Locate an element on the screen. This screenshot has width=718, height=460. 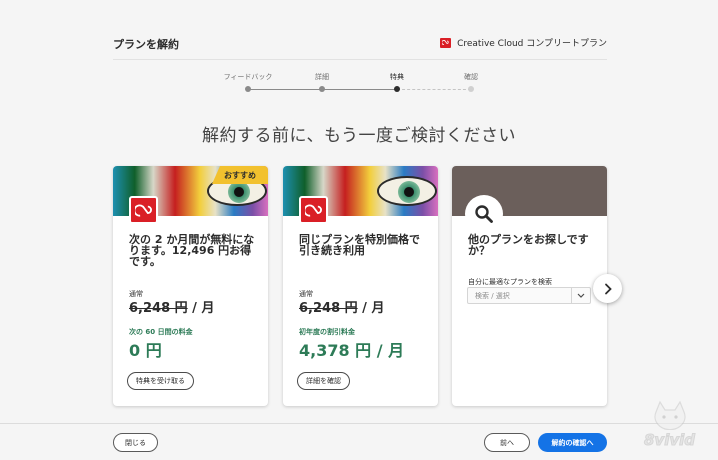
offer-price-label: 初年度の割引料金 is located at coordinates (327, 332).